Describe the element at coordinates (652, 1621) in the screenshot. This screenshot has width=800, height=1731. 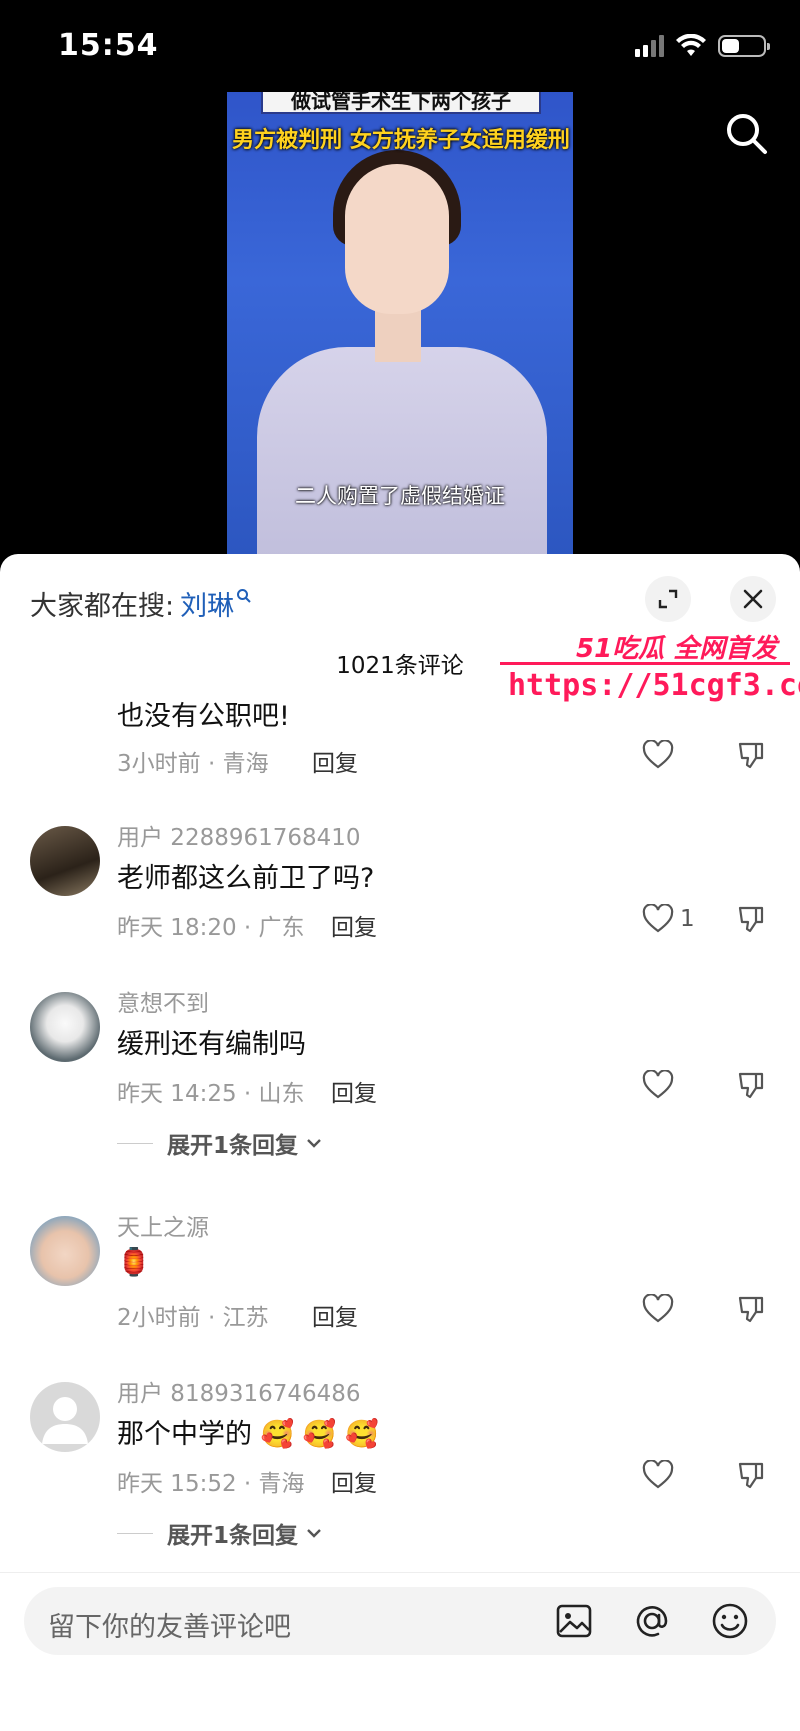
I see `at-mention-icon` at that location.